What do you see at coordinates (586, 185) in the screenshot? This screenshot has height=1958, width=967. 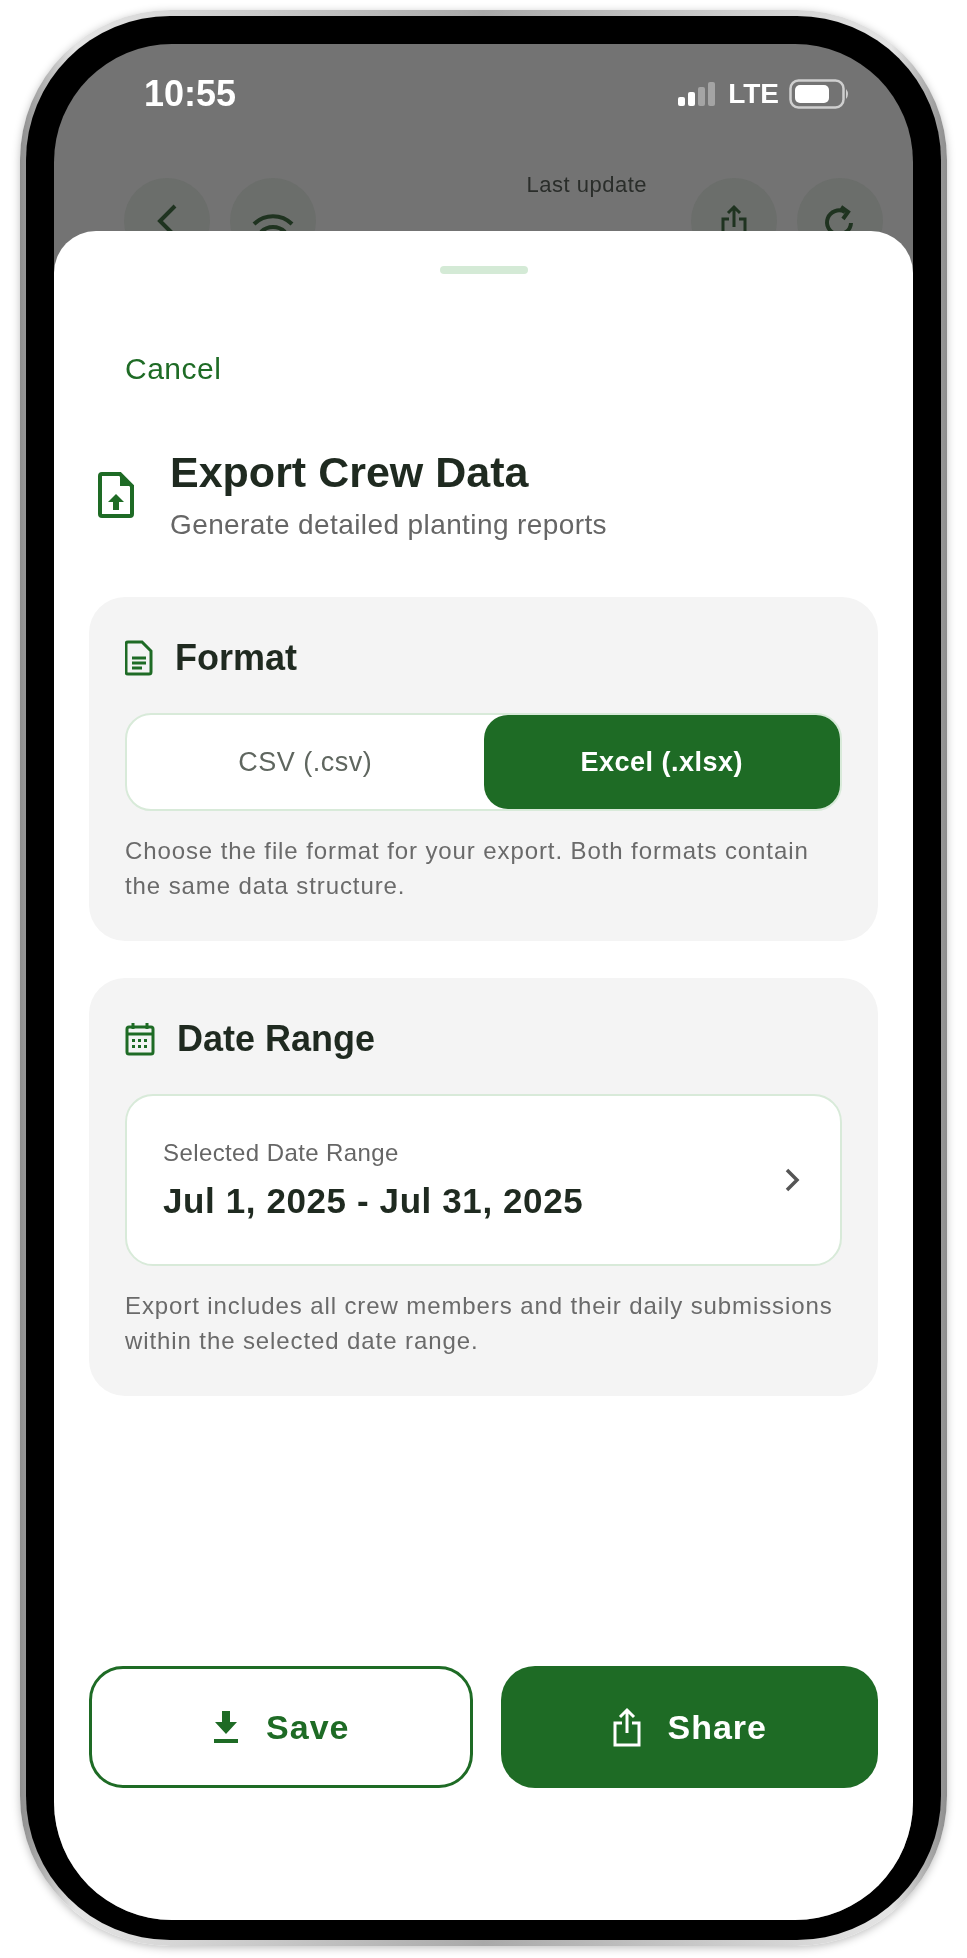 I see `last-update-label: Last update` at bounding box center [586, 185].